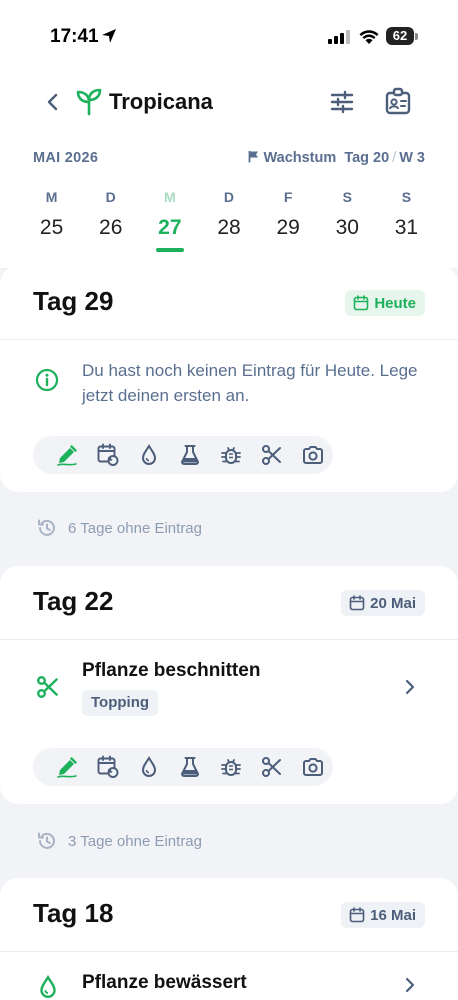 This screenshot has width=458, height=1000. I want to click on signal-icon, so click(339, 39).